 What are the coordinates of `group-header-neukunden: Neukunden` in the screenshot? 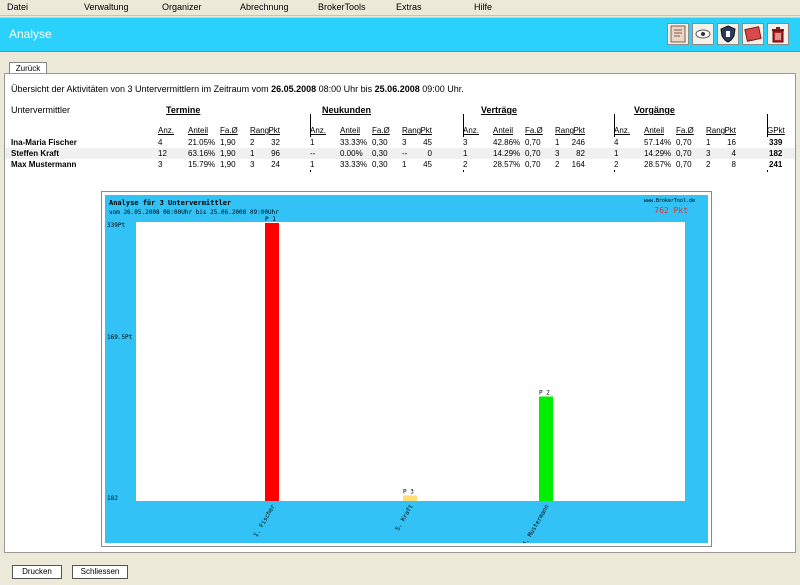 It's located at (347, 110).